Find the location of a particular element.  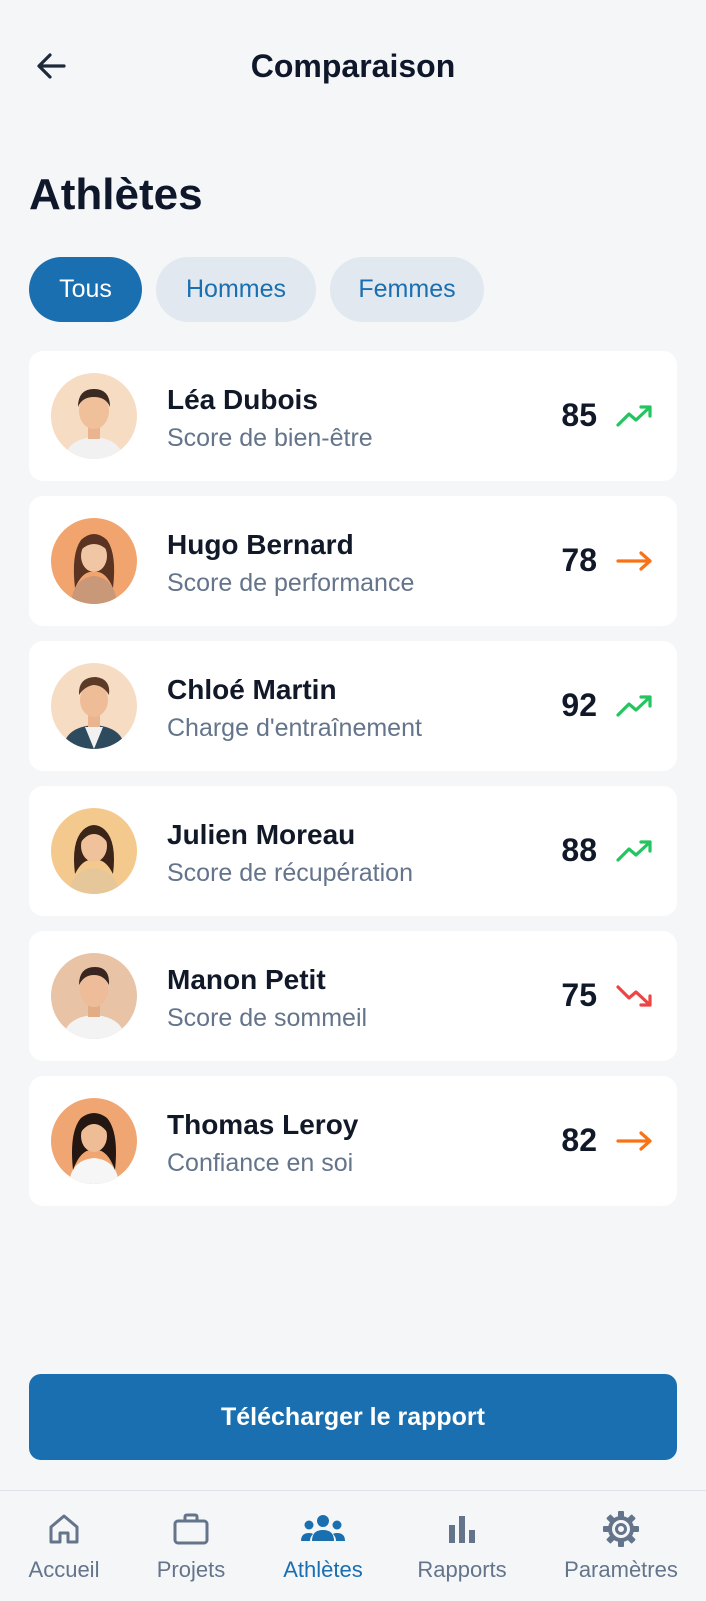

filter-chip-men: Hommes is located at coordinates (236, 289).